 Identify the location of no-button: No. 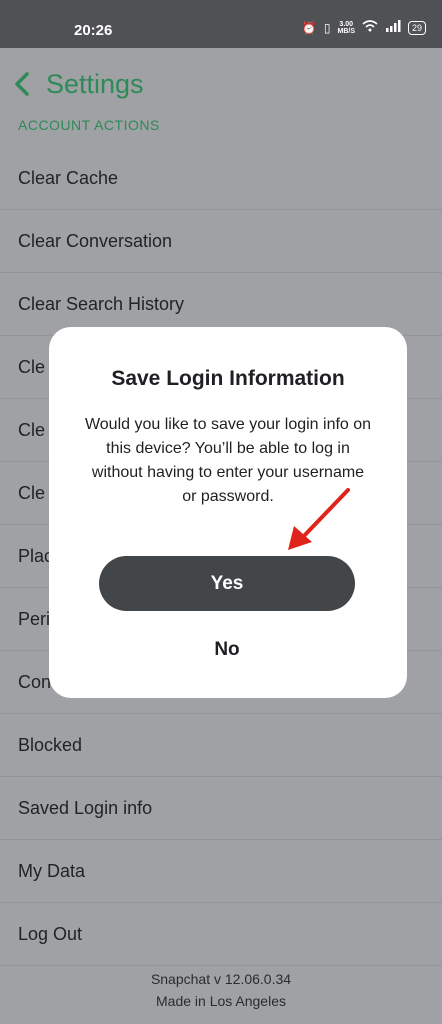
(227, 650).